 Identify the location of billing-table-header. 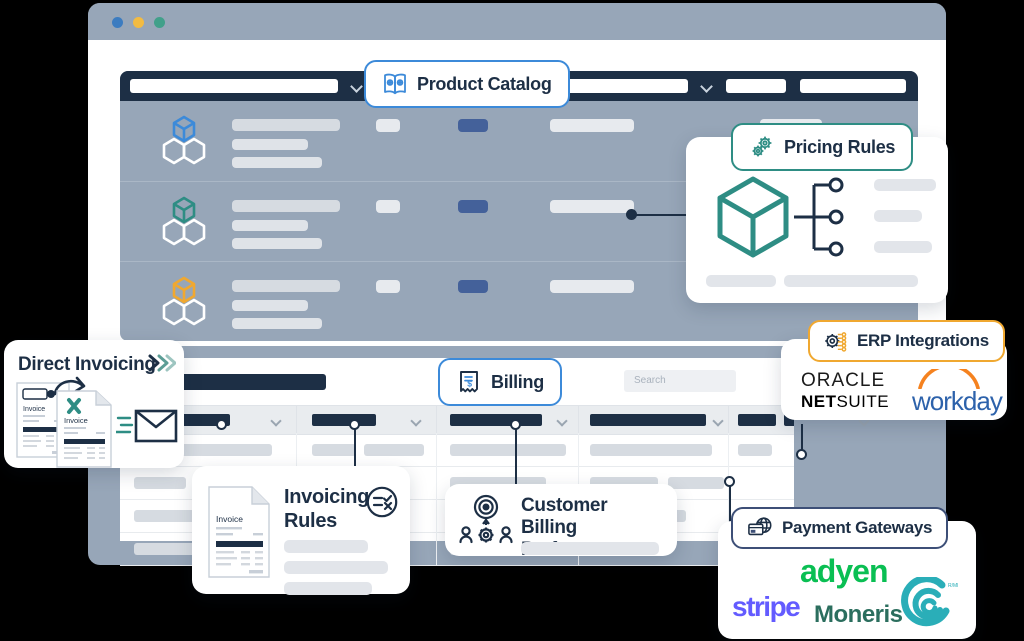
(488, 420).